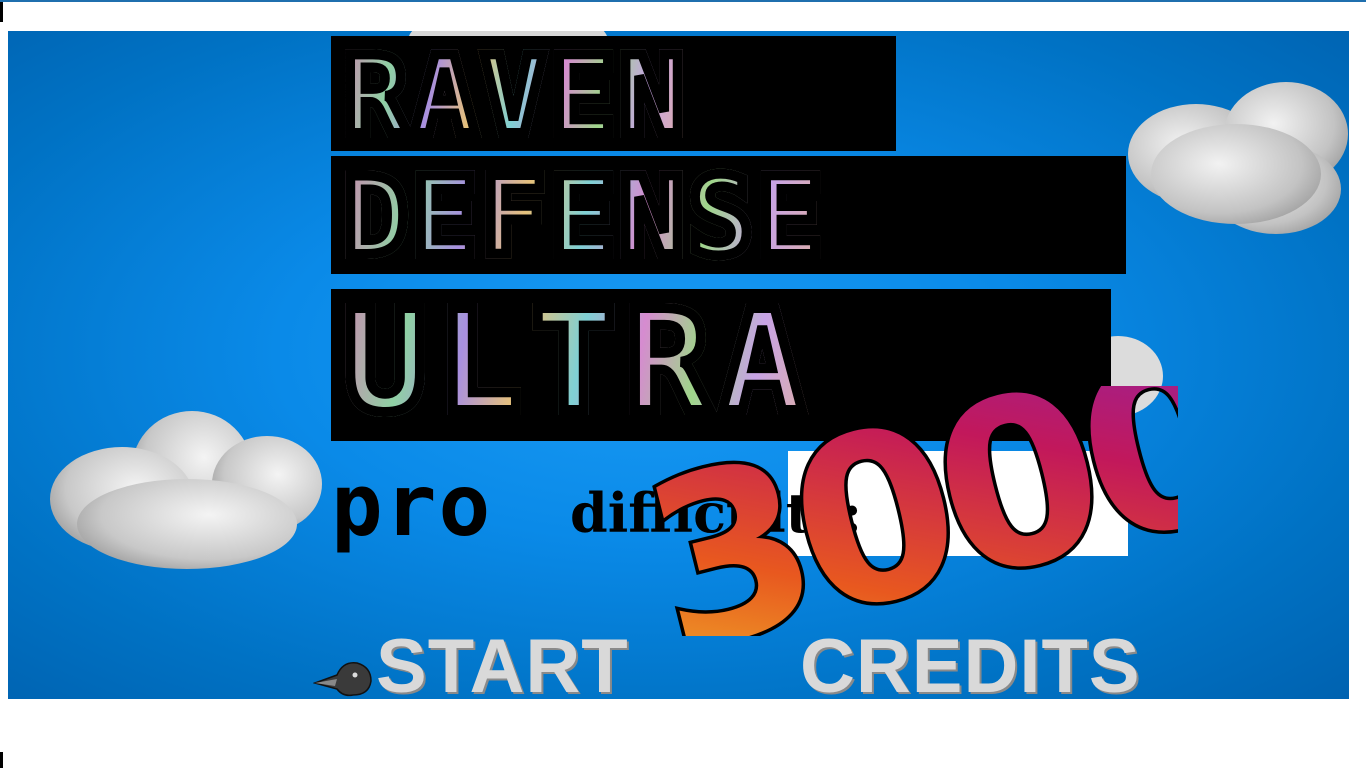 This screenshot has width=1366, height=768. Describe the element at coordinates (683, 1) in the screenshot. I see `window-top-border` at that location.